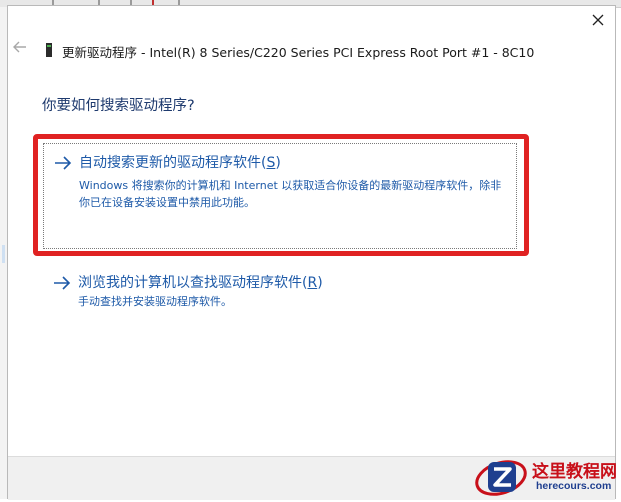 This screenshot has height=502, width=621. I want to click on page-heading: 你要如何搜索驱动程序?, so click(118, 106).